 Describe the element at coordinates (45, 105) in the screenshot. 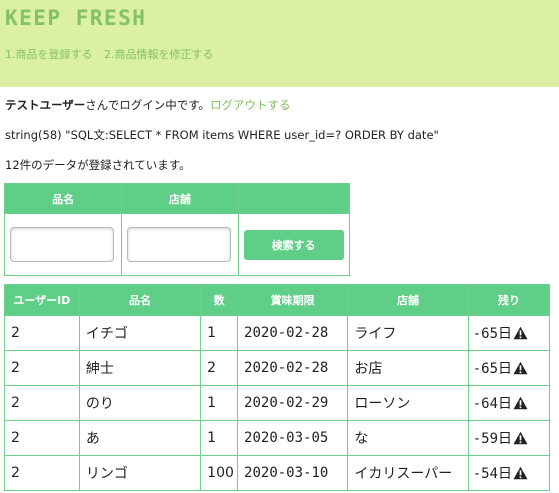

I see `user-name: テストユーザー` at that location.